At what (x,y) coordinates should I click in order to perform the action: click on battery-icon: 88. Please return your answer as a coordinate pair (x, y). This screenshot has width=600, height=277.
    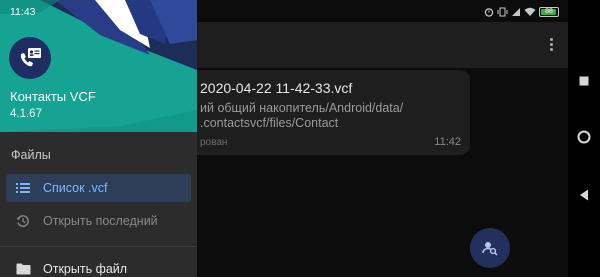
    Looking at the image, I should click on (549, 12).